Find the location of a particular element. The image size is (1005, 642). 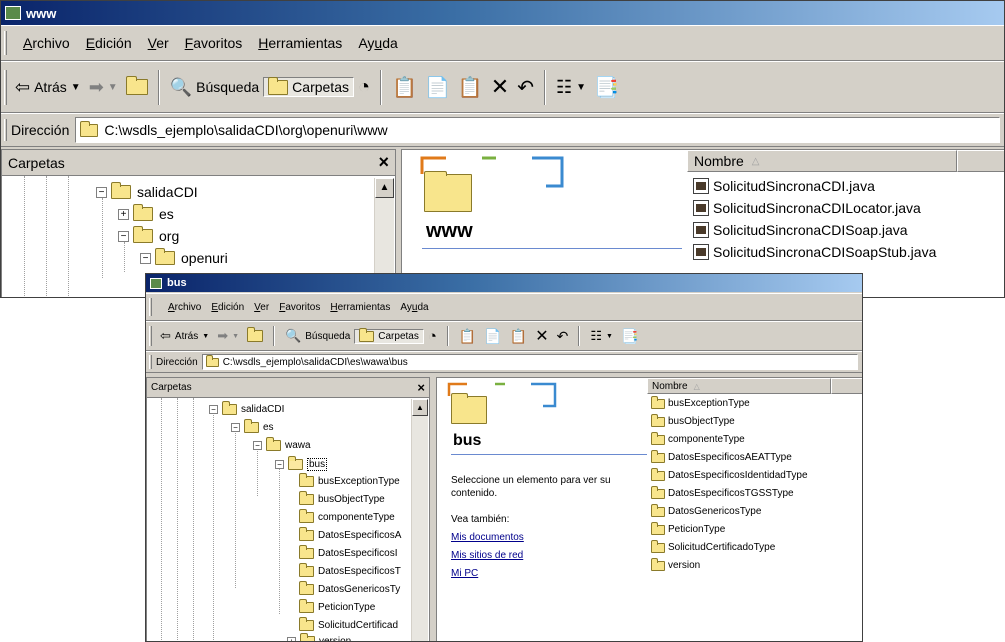

title-bar: www is located at coordinates (502, 13).